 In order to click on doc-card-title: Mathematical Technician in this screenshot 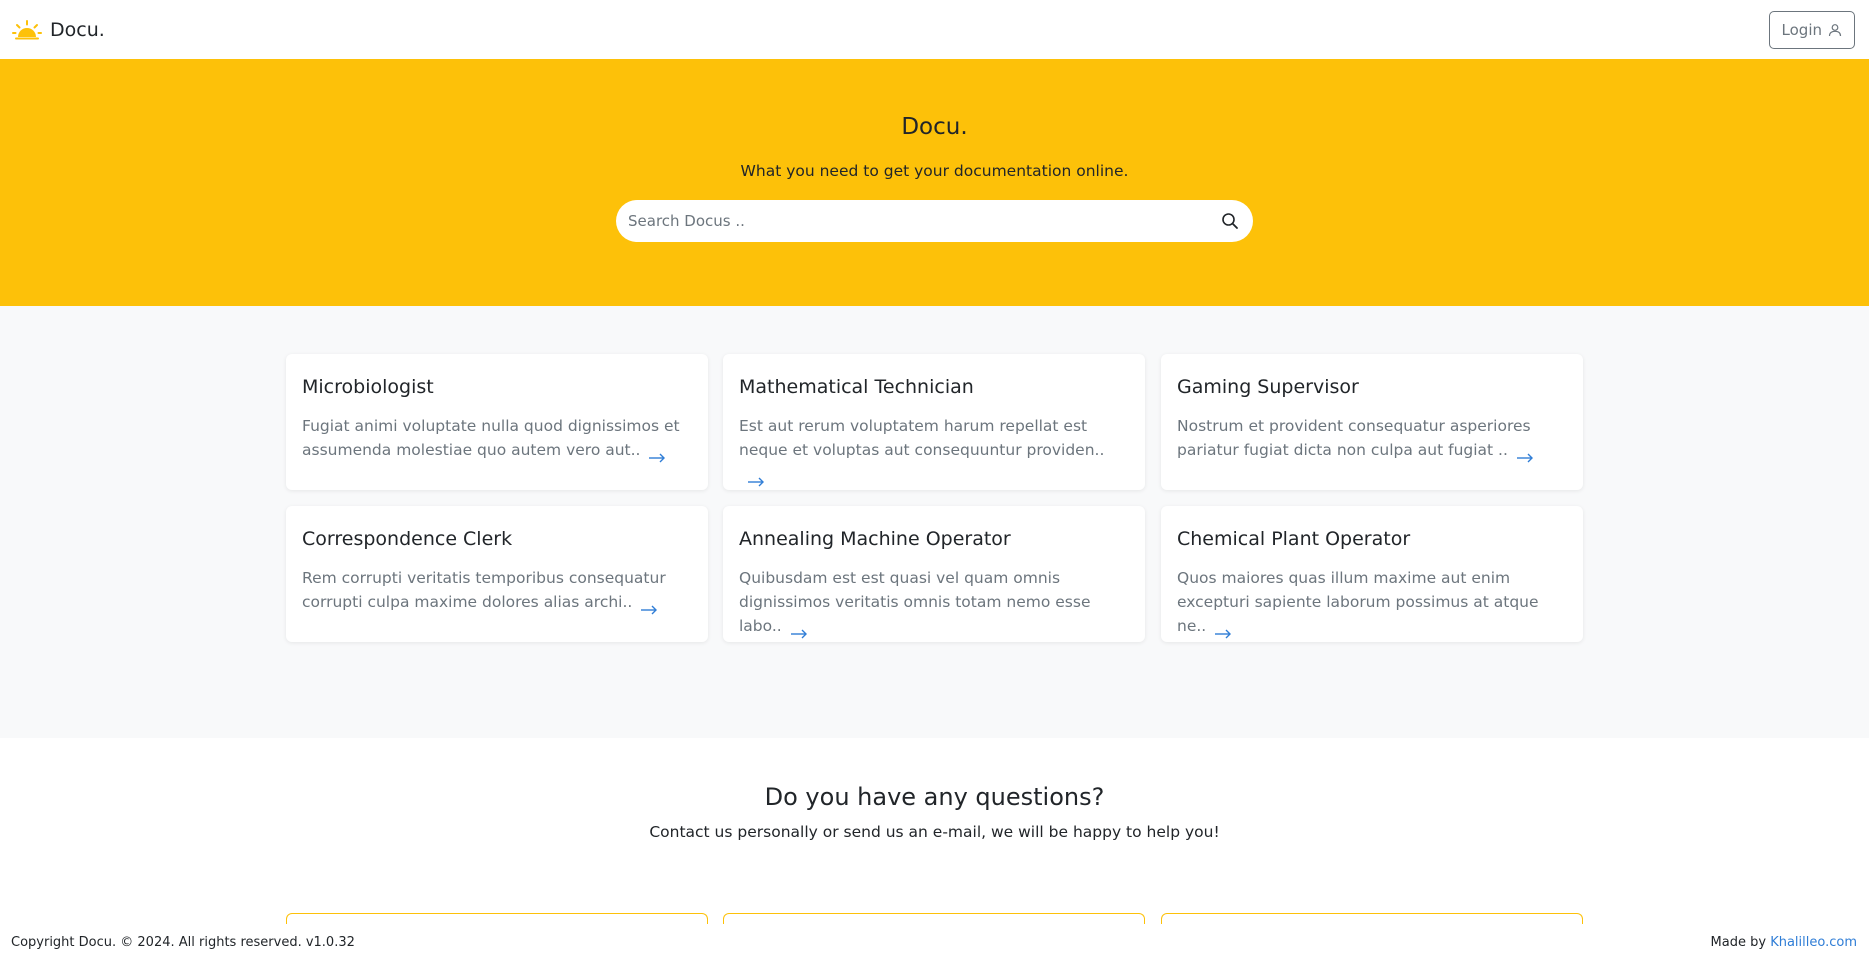, I will do `click(934, 387)`.